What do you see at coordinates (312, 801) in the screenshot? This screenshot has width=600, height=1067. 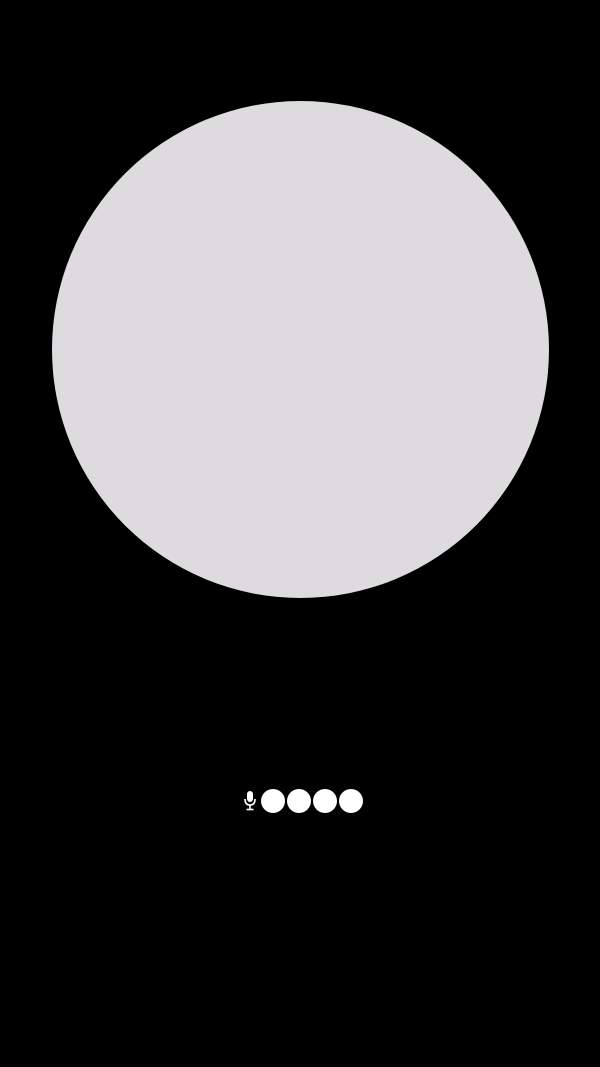 I see `audio-level-dots` at bounding box center [312, 801].